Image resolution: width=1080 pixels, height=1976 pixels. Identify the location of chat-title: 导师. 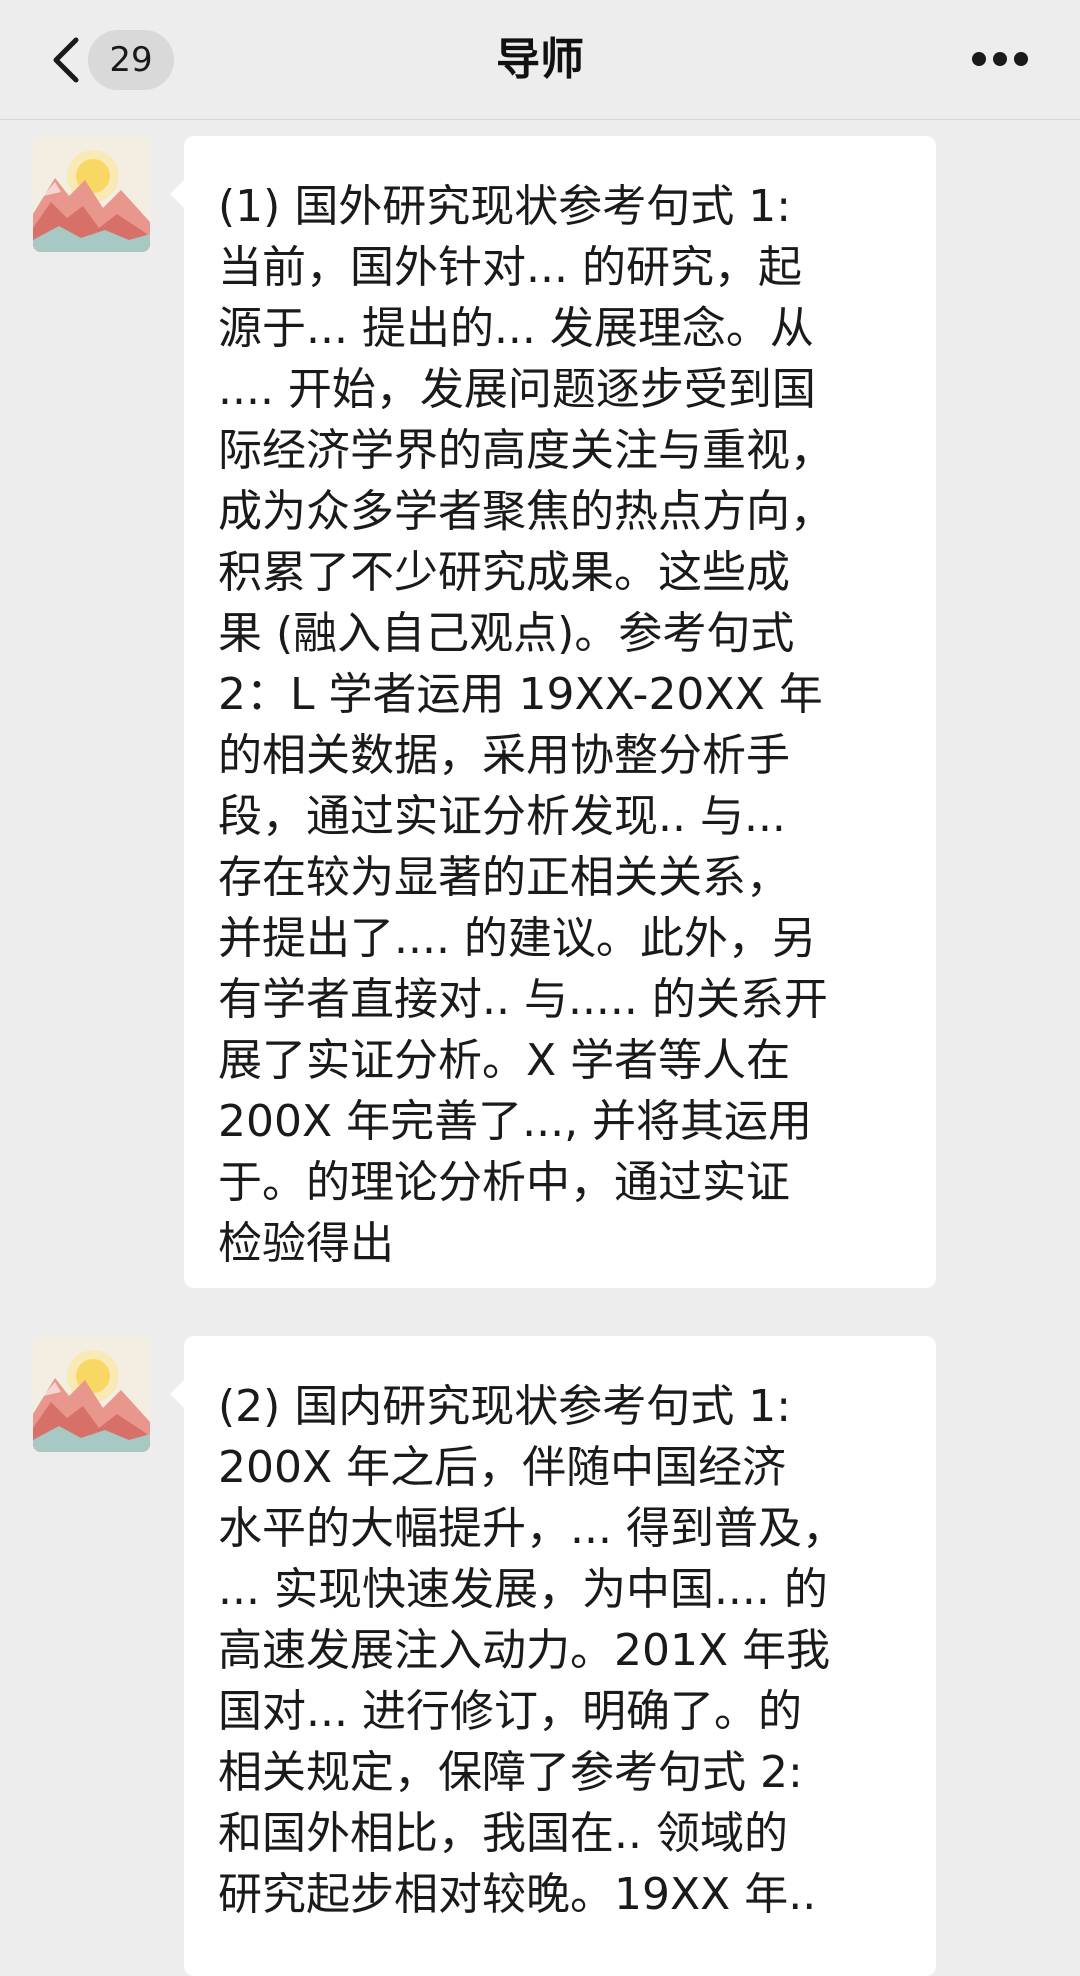
(540, 59).